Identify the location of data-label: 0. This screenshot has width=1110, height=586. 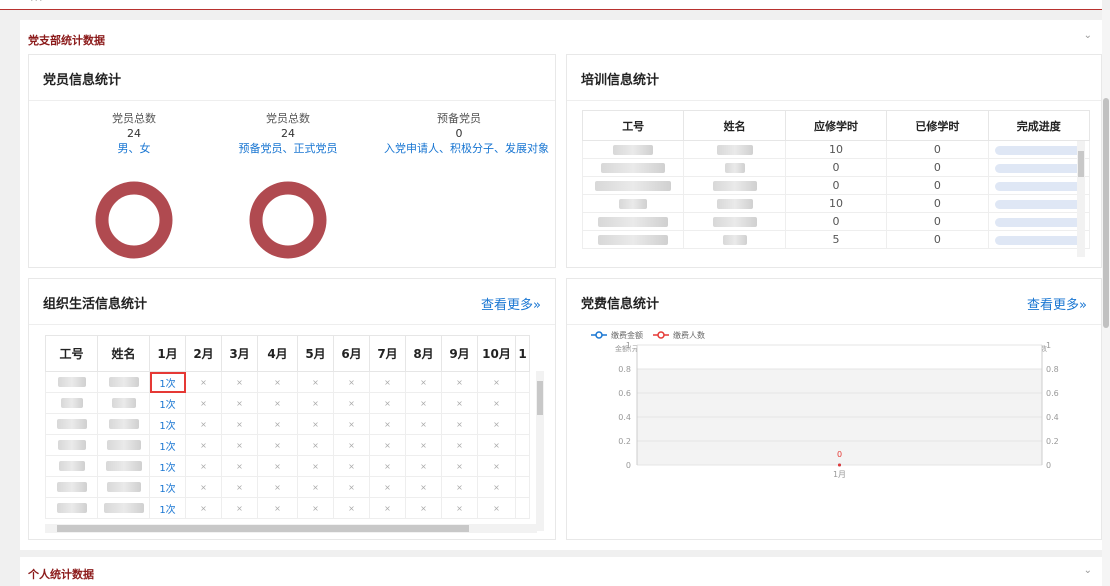
(839, 454).